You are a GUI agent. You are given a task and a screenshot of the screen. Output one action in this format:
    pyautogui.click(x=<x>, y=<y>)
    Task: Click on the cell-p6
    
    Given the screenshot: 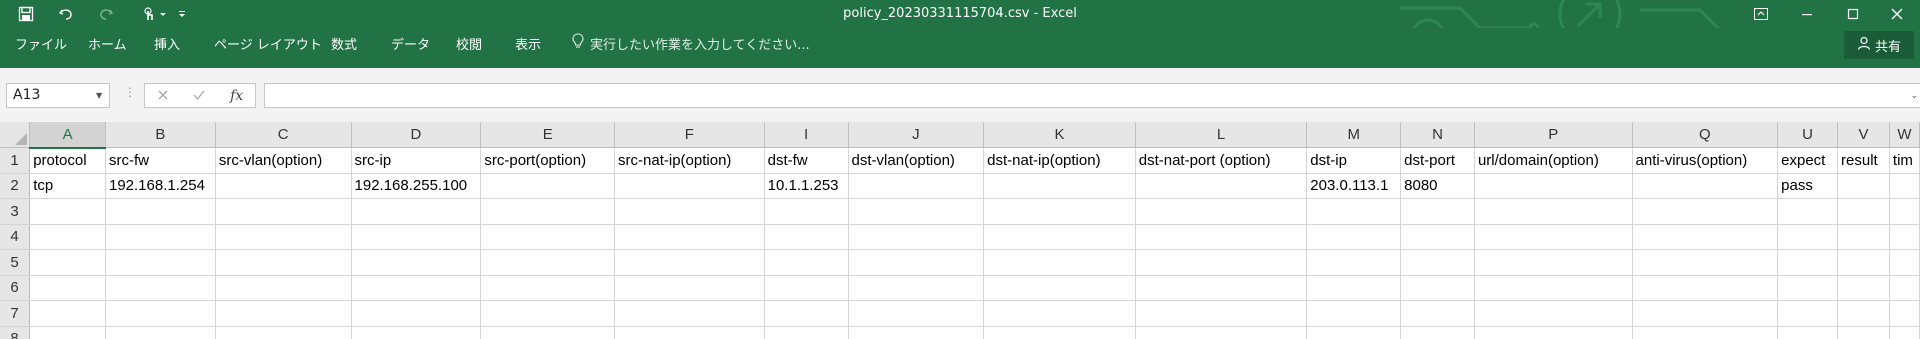 What is the action you would take?
    pyautogui.click(x=1553, y=288)
    